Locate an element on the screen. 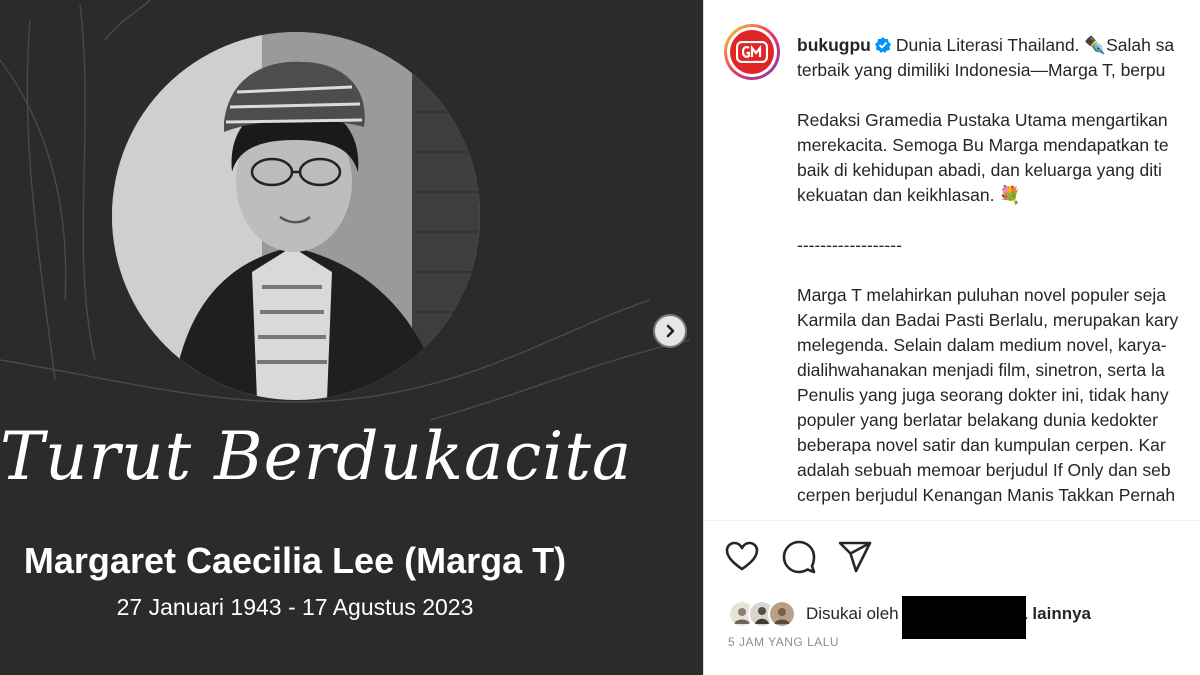 The height and width of the screenshot is (675, 1200). gramedia-logo is located at coordinates (752, 52).